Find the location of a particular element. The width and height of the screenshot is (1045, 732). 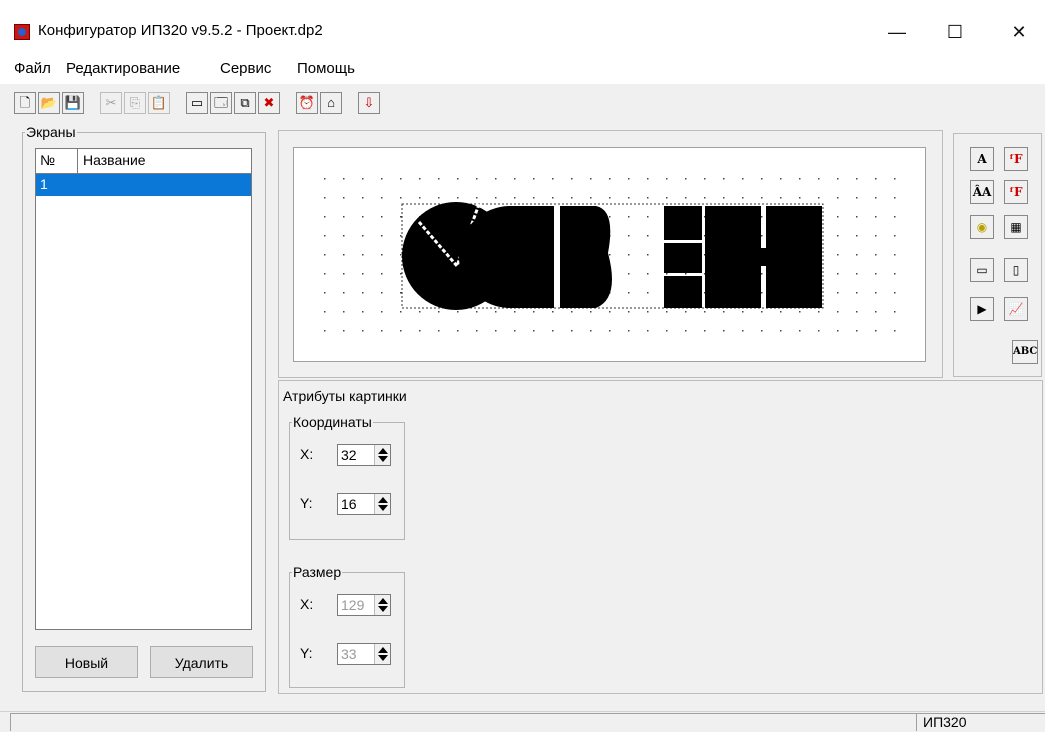

menu-edit: Редактирование is located at coordinates (123, 68).